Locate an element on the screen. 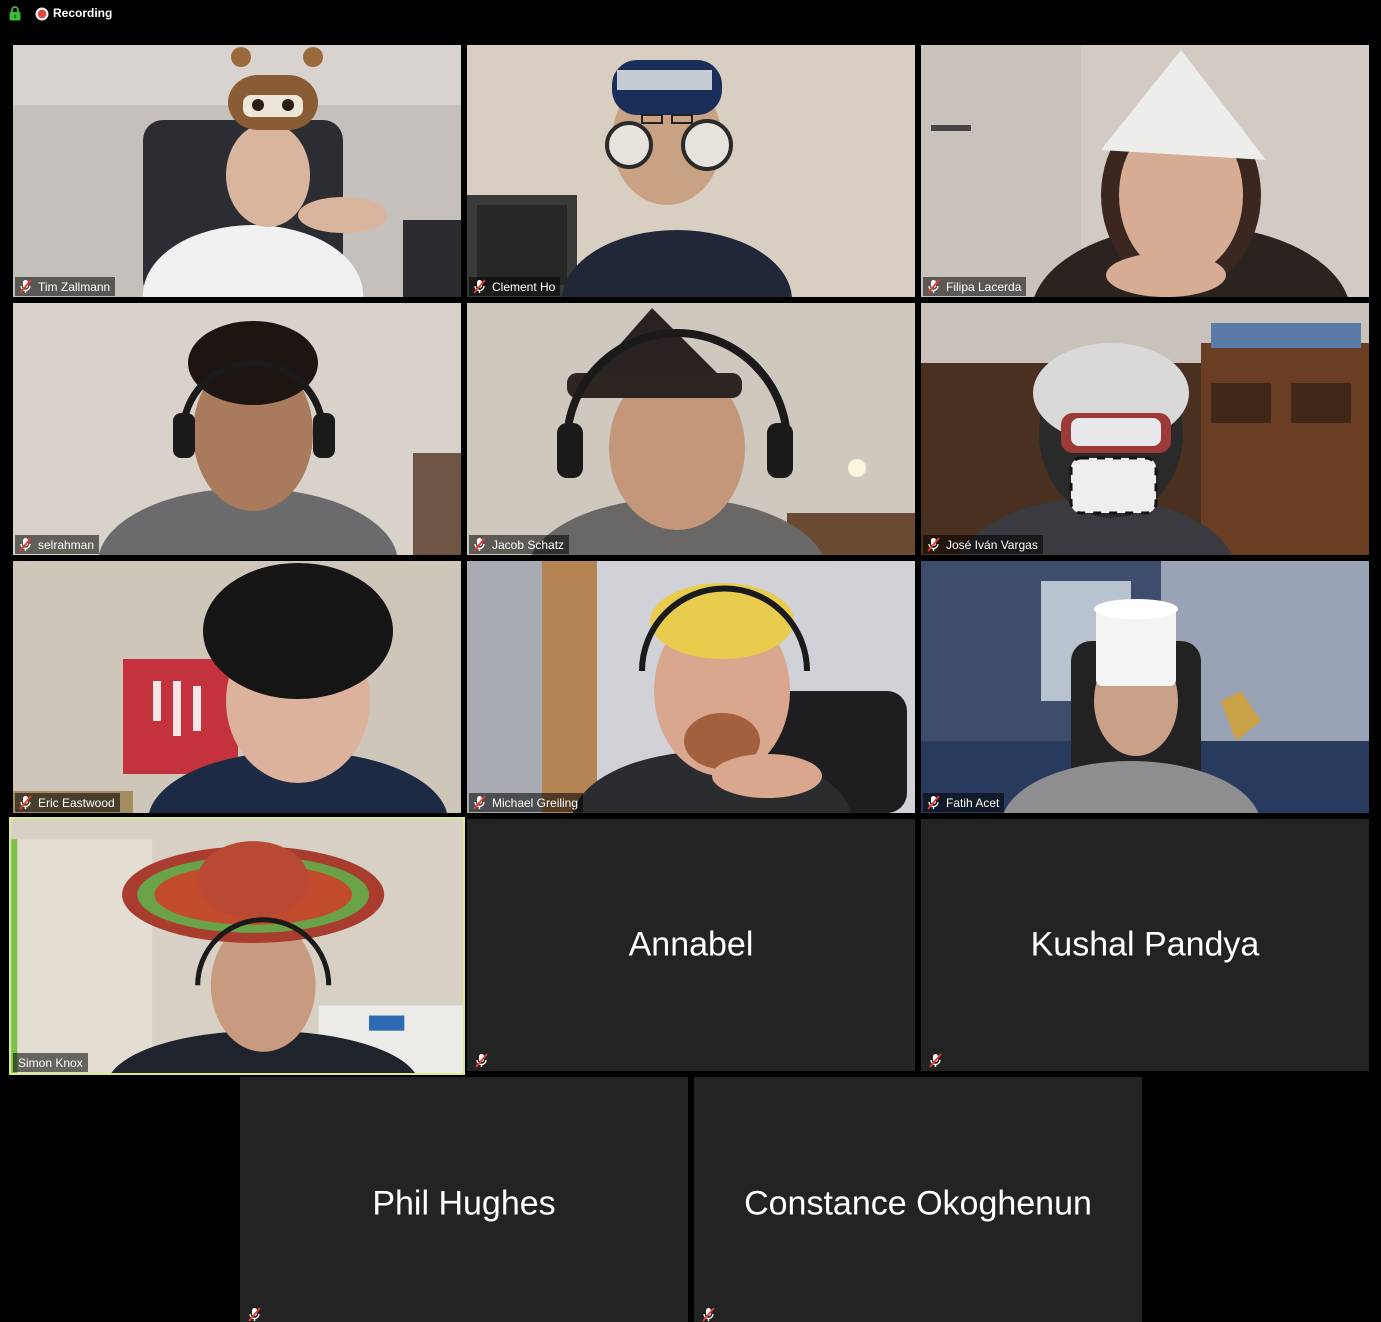 This screenshot has height=1322, width=1381. participant-name: Michael Greiling is located at coordinates (535, 802).